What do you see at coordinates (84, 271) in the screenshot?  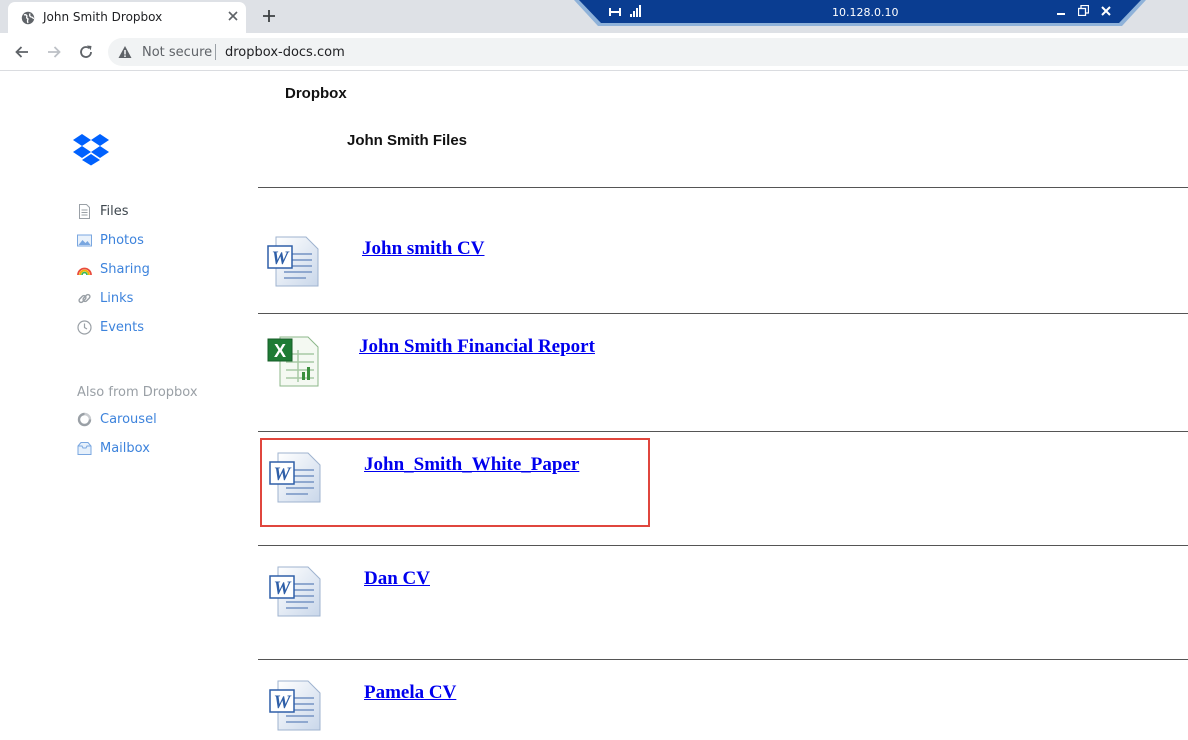 I see `rainbow-icon` at bounding box center [84, 271].